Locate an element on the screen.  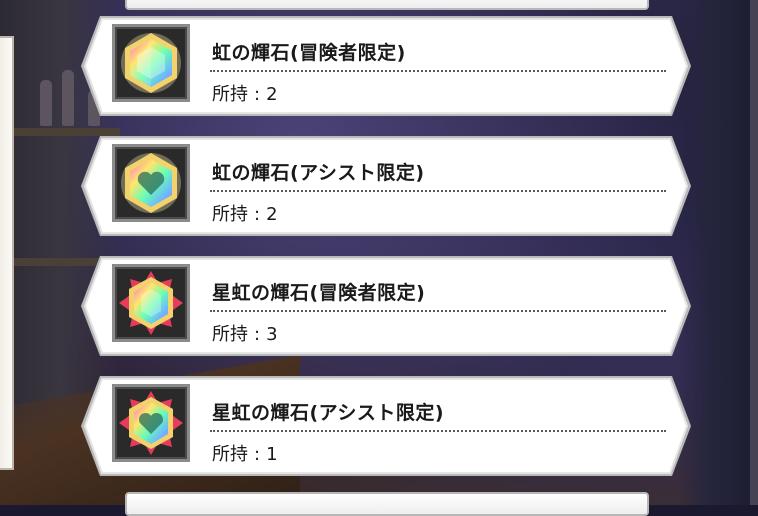
owned-value: 1 is located at coordinates (272, 454).